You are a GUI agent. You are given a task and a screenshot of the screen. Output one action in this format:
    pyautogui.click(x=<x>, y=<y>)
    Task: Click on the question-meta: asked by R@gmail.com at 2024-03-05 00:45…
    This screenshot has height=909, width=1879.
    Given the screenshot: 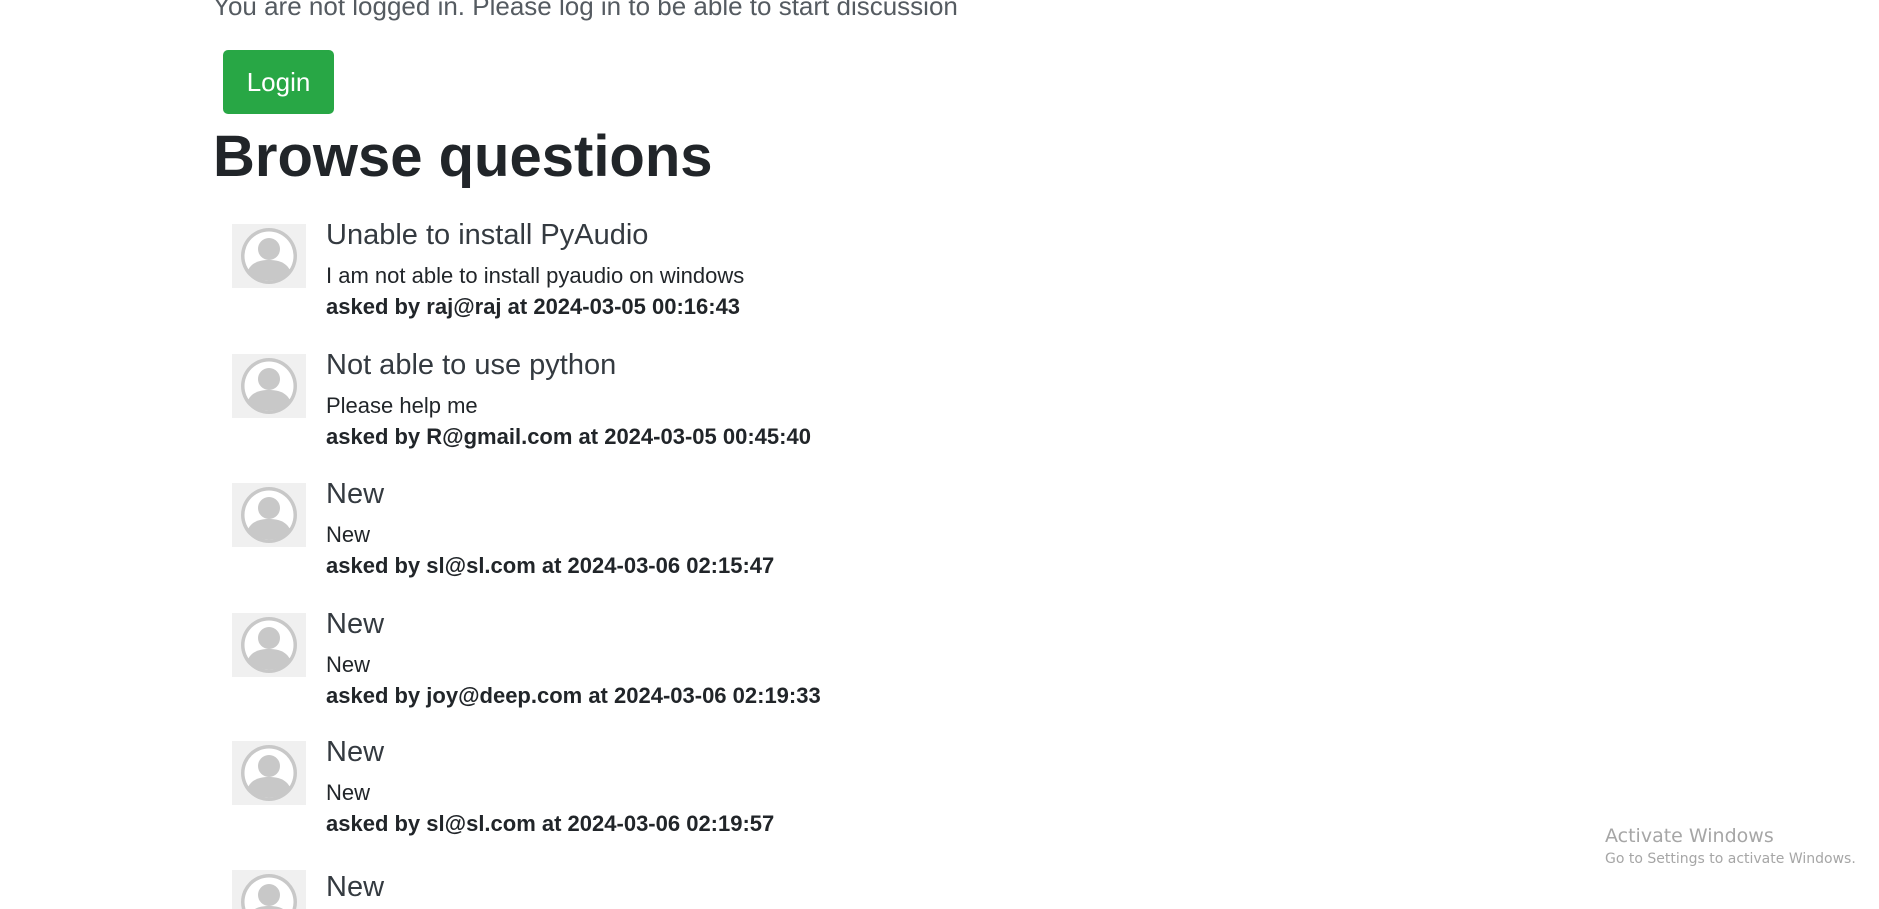 What is the action you would take?
    pyautogui.click(x=568, y=437)
    